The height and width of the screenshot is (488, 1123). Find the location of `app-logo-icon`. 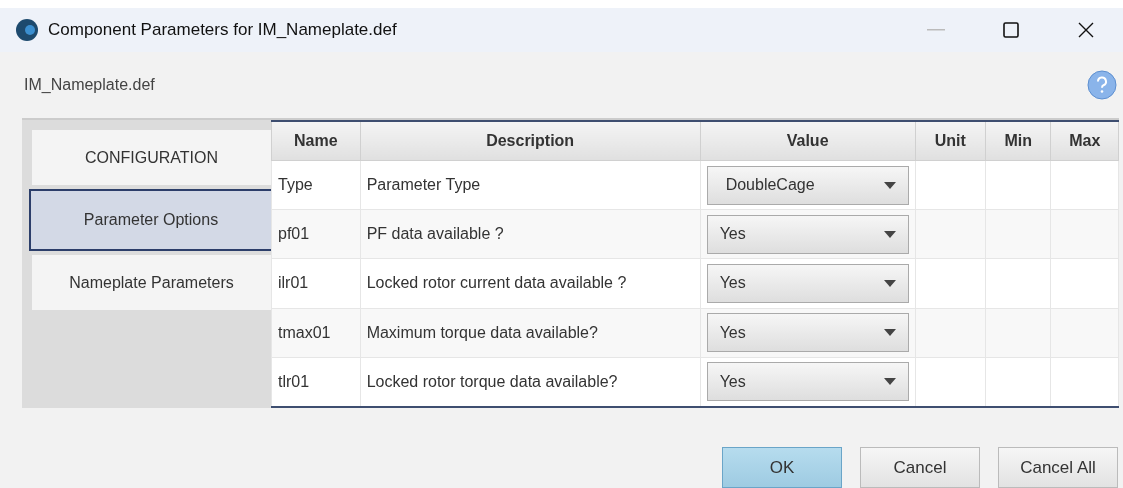

app-logo-icon is located at coordinates (27, 30).